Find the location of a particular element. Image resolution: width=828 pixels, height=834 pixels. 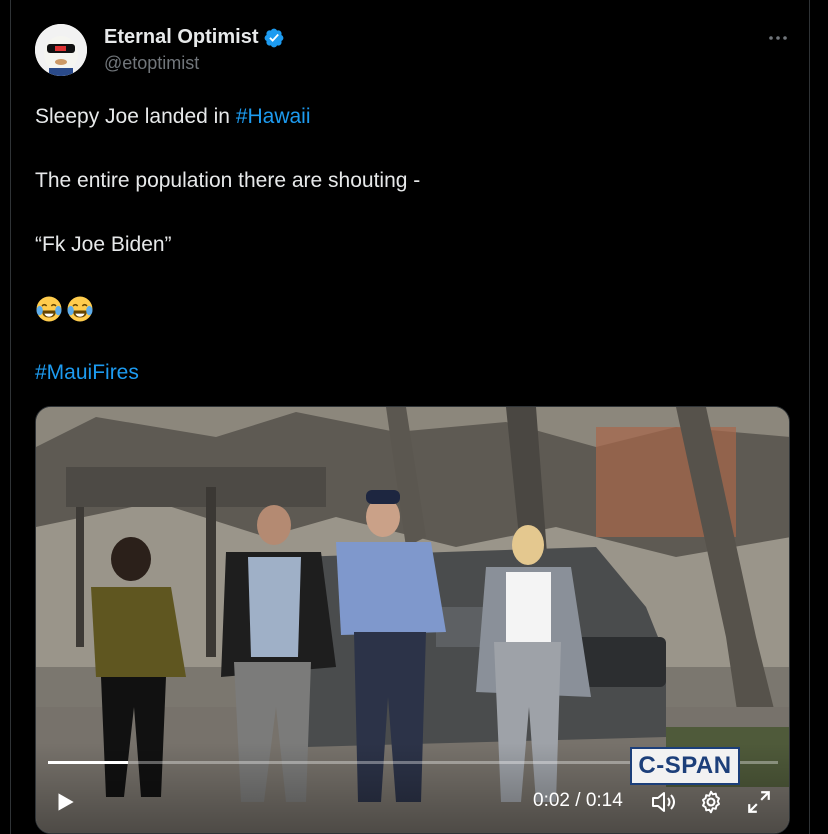

video-progress-fill is located at coordinates (88, 762).